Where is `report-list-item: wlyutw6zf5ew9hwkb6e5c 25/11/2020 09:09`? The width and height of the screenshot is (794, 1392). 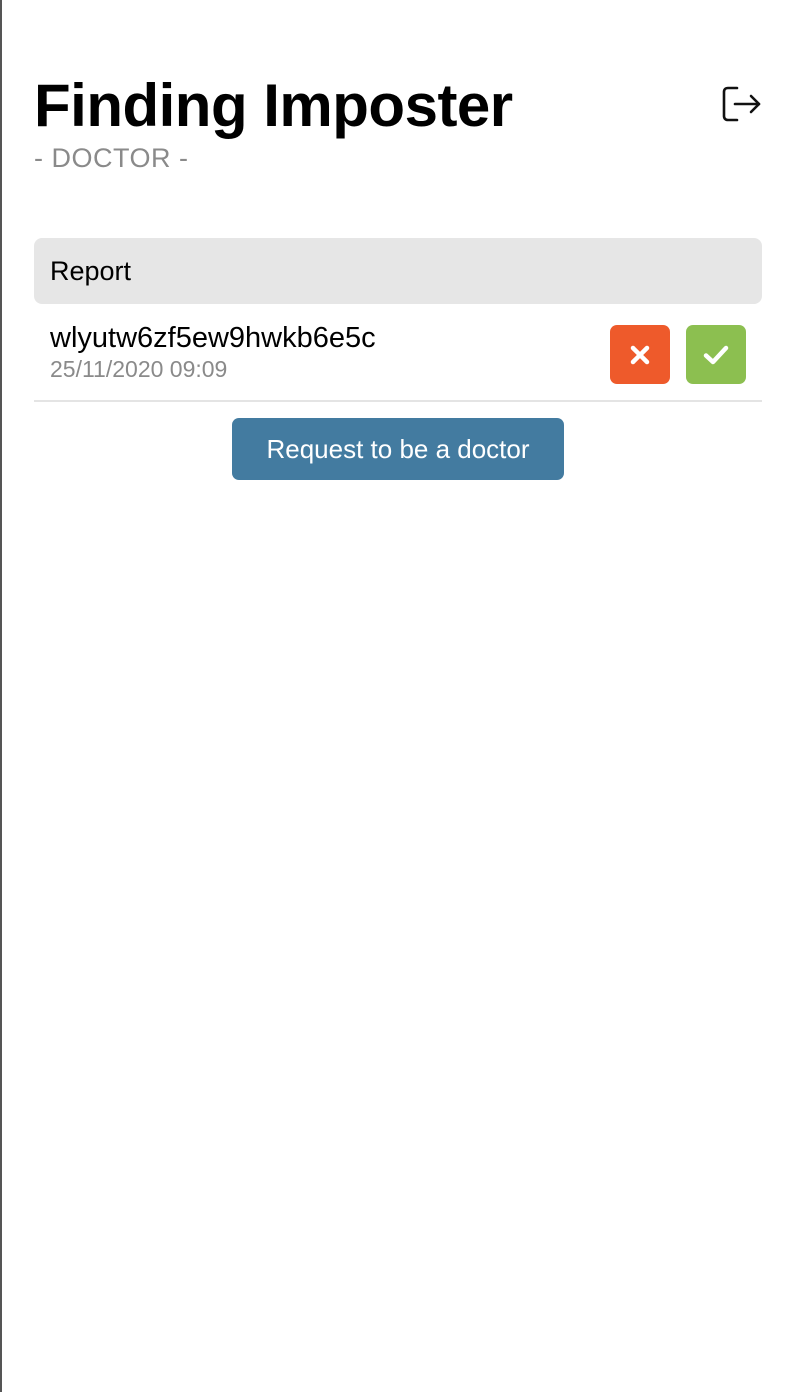 report-list-item: wlyutw6zf5ew9hwkb6e5c 25/11/2020 09:09 is located at coordinates (398, 353).